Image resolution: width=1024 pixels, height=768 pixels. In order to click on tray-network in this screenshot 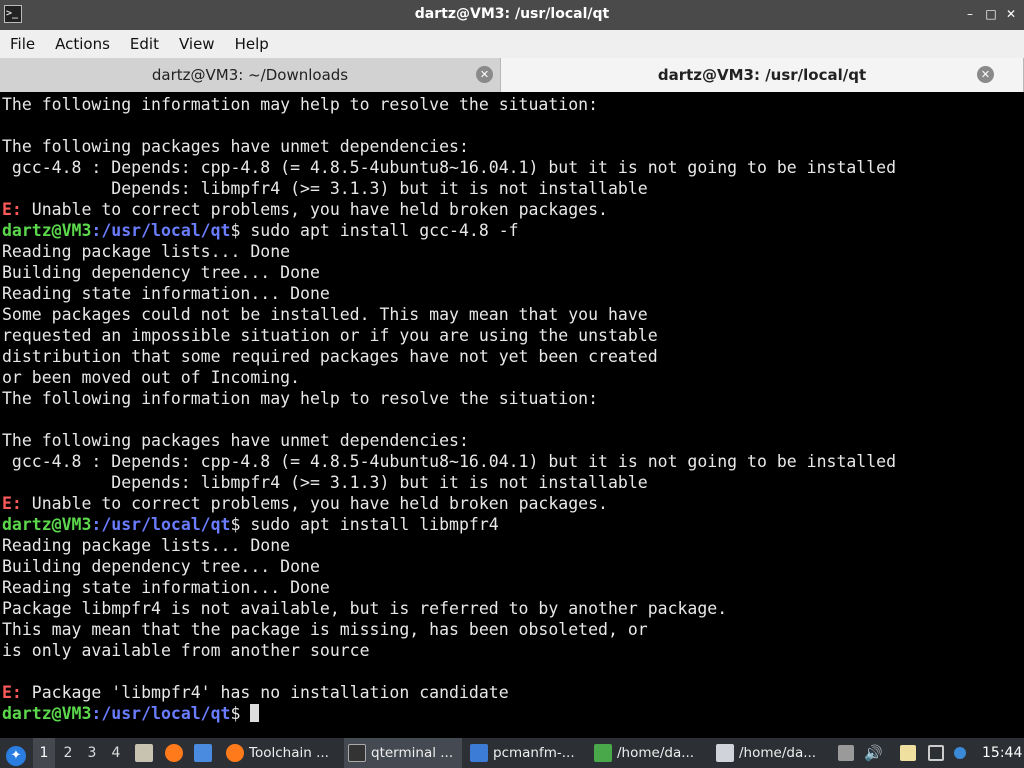, I will do `click(936, 753)`.